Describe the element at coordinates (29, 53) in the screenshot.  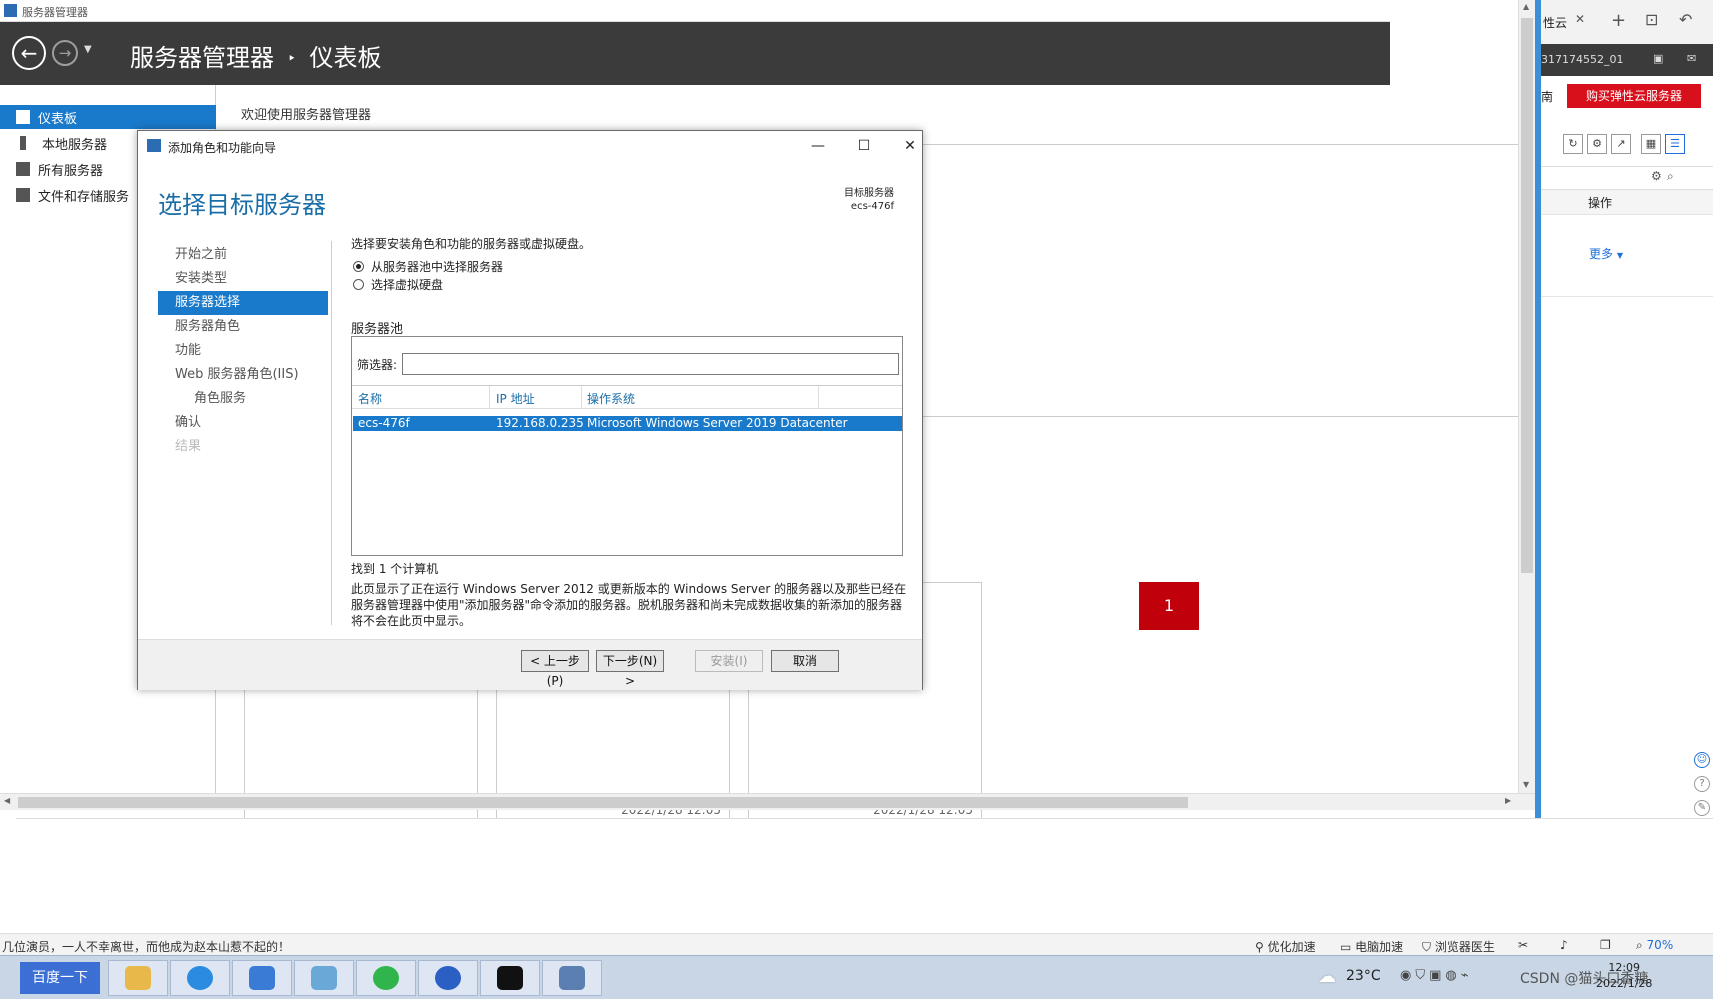
I see `back-arrow-icon: ←` at that location.